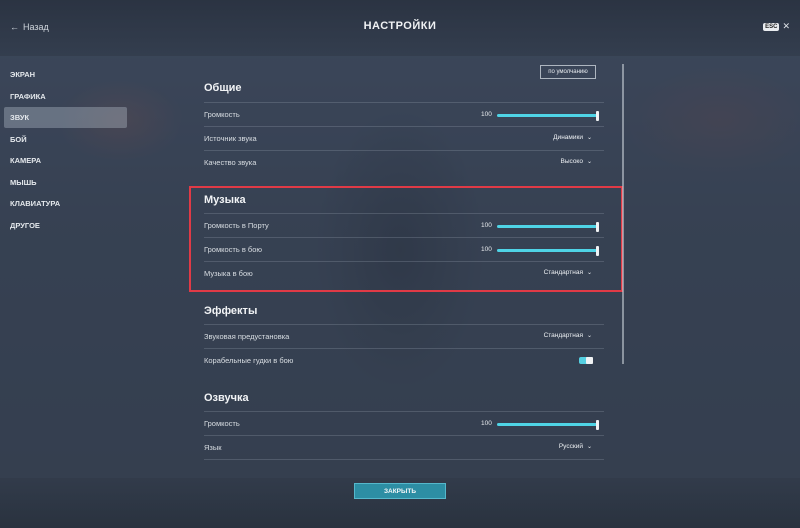 The height and width of the screenshot is (528, 800). Describe the element at coordinates (65, 203) in the screenshot. I see `sidebar-item-keyboard: КЛАВИАТУРА` at that location.